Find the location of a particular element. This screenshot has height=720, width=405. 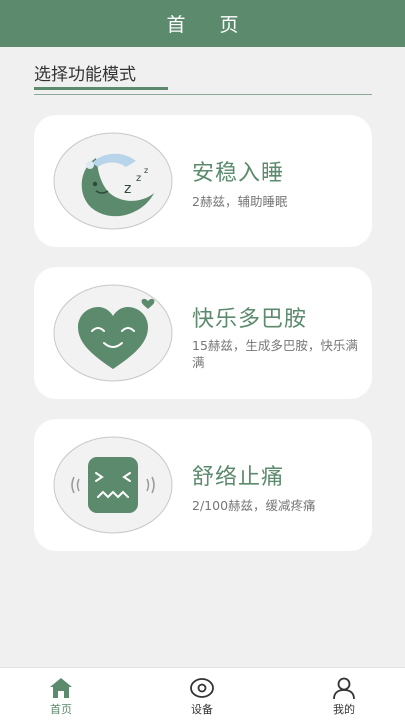

tab-label: 首页 is located at coordinates (61, 709).